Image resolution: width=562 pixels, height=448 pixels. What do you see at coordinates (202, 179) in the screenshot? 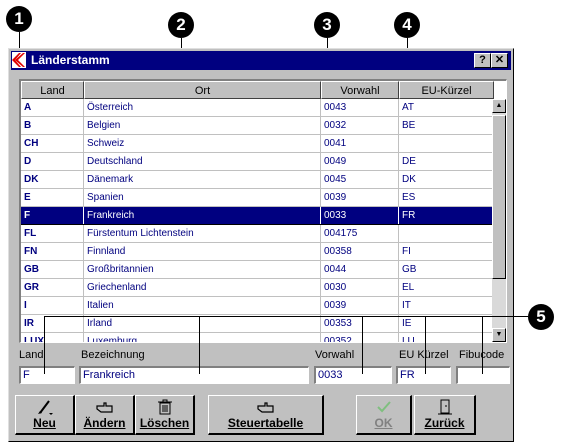
I see `cell-ort: Dänemark` at bounding box center [202, 179].